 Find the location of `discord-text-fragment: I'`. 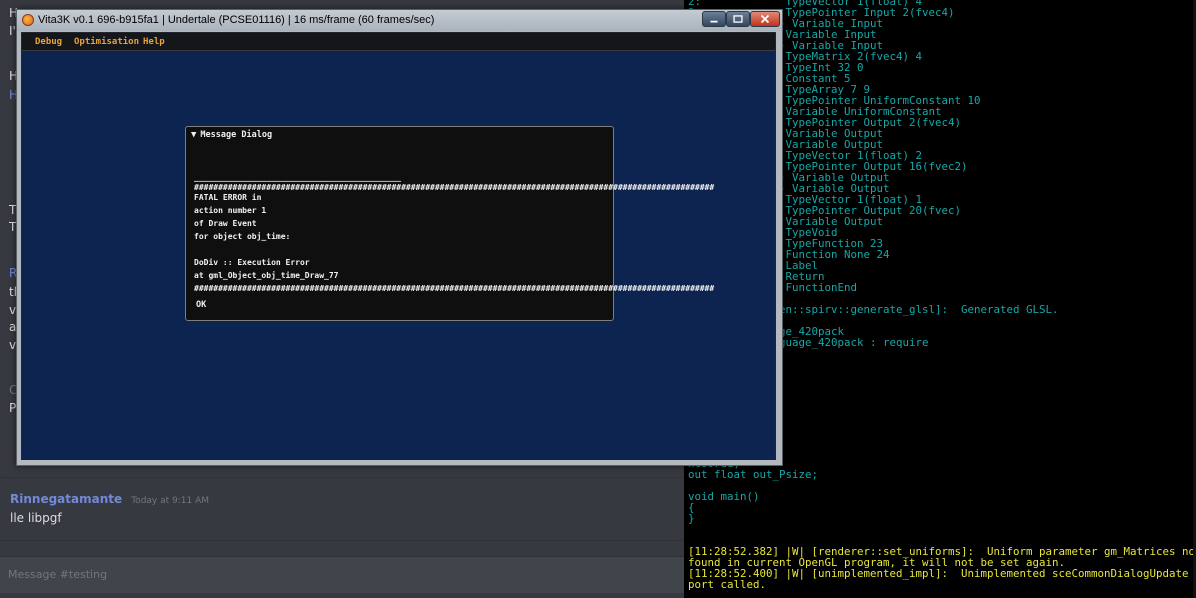

discord-text-fragment: I' is located at coordinates (12, 31).